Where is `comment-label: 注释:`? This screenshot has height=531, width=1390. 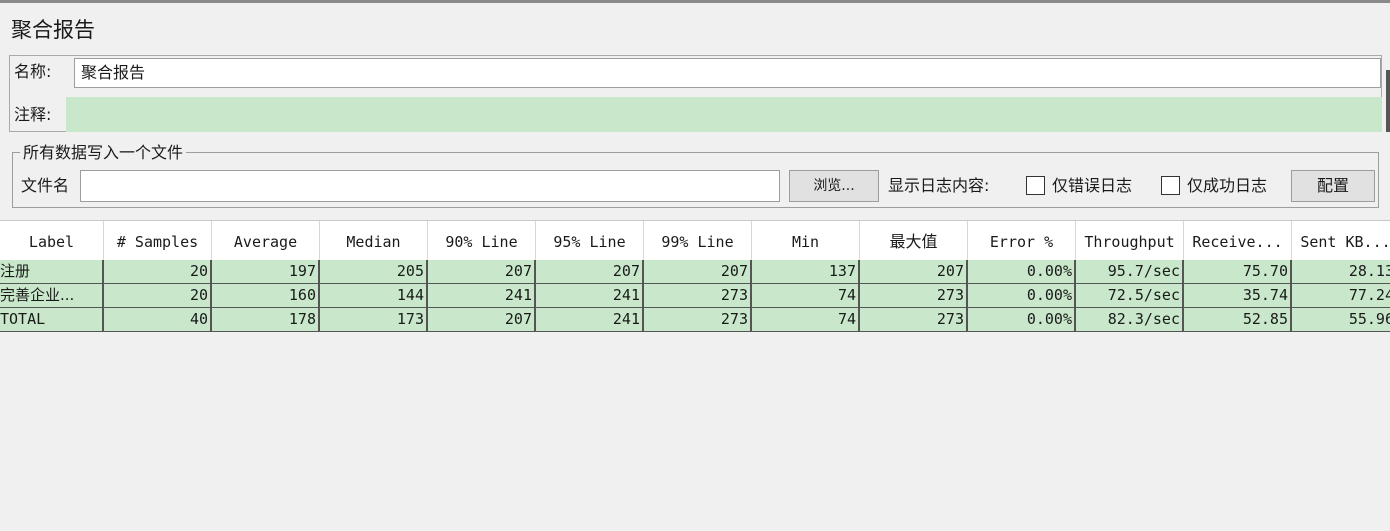
comment-label: 注释: is located at coordinates (33, 114).